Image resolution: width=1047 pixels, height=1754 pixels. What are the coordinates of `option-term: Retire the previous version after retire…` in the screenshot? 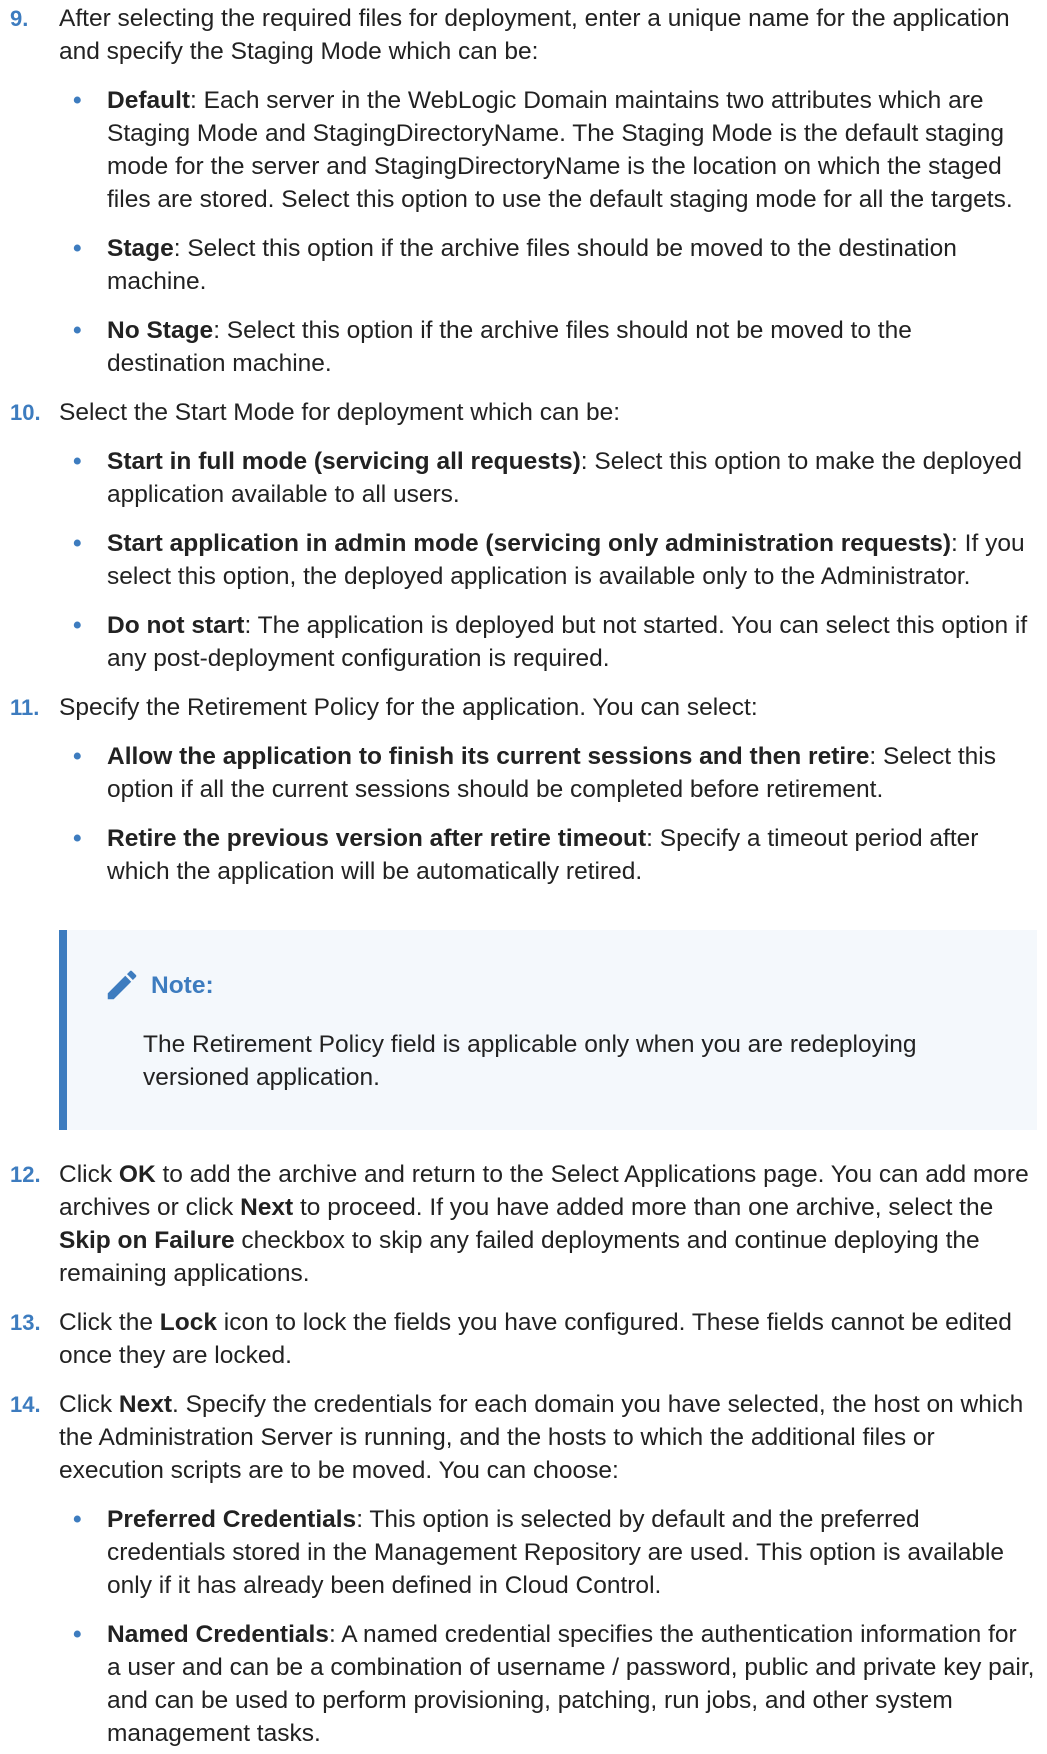 It's located at (377, 838).